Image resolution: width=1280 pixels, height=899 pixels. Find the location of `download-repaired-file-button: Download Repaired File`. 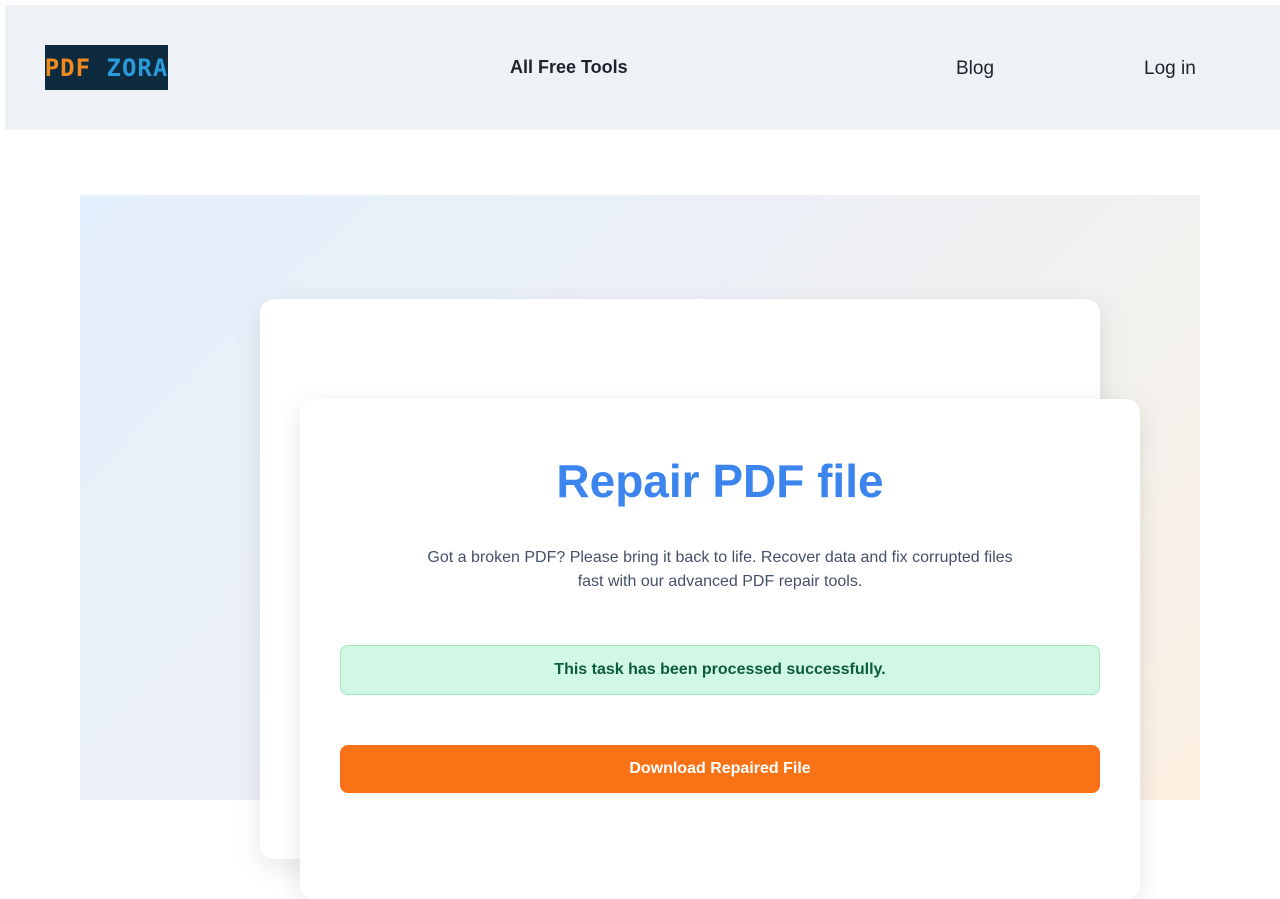

download-repaired-file-button: Download Repaired File is located at coordinates (720, 769).